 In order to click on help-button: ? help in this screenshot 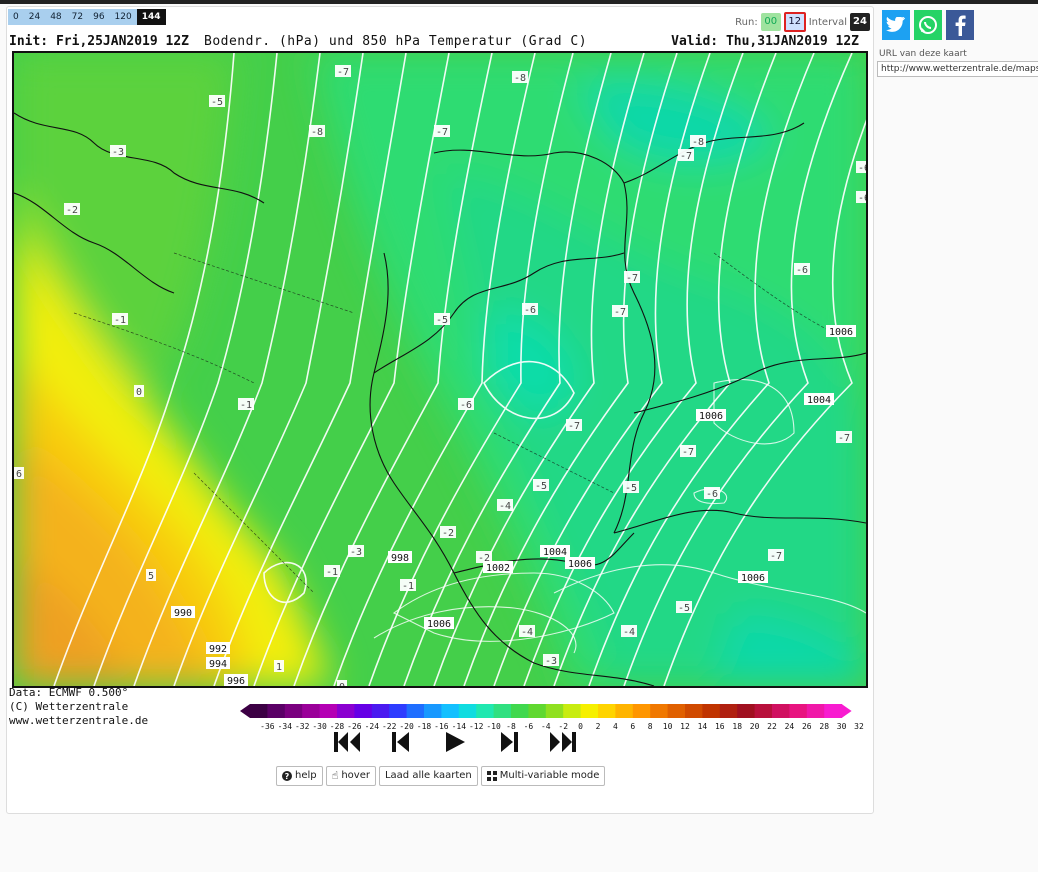, I will do `click(299, 776)`.